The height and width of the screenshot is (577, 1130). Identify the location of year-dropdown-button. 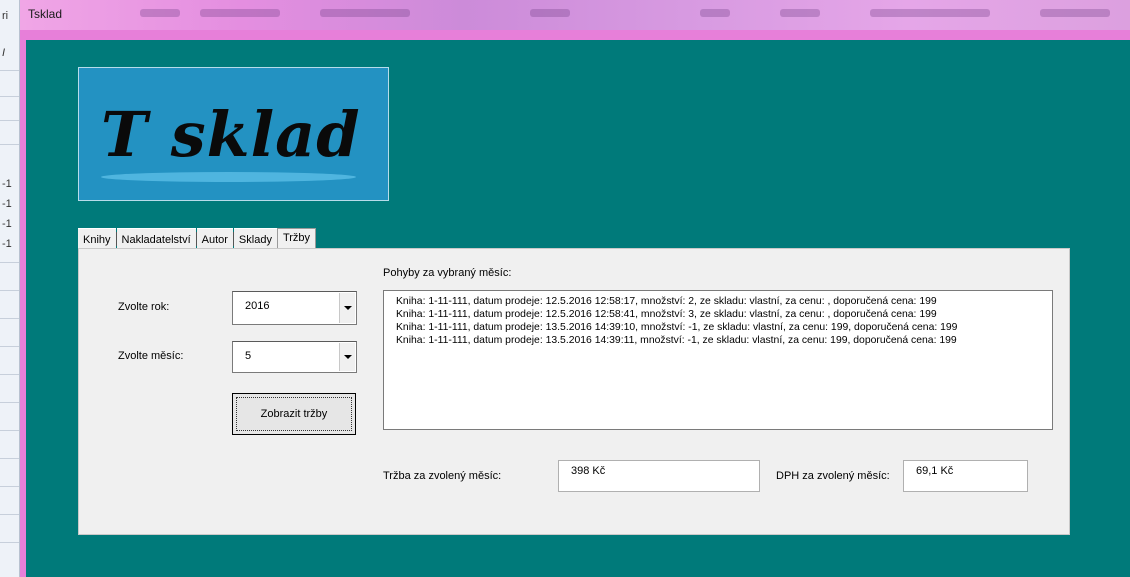
(347, 308).